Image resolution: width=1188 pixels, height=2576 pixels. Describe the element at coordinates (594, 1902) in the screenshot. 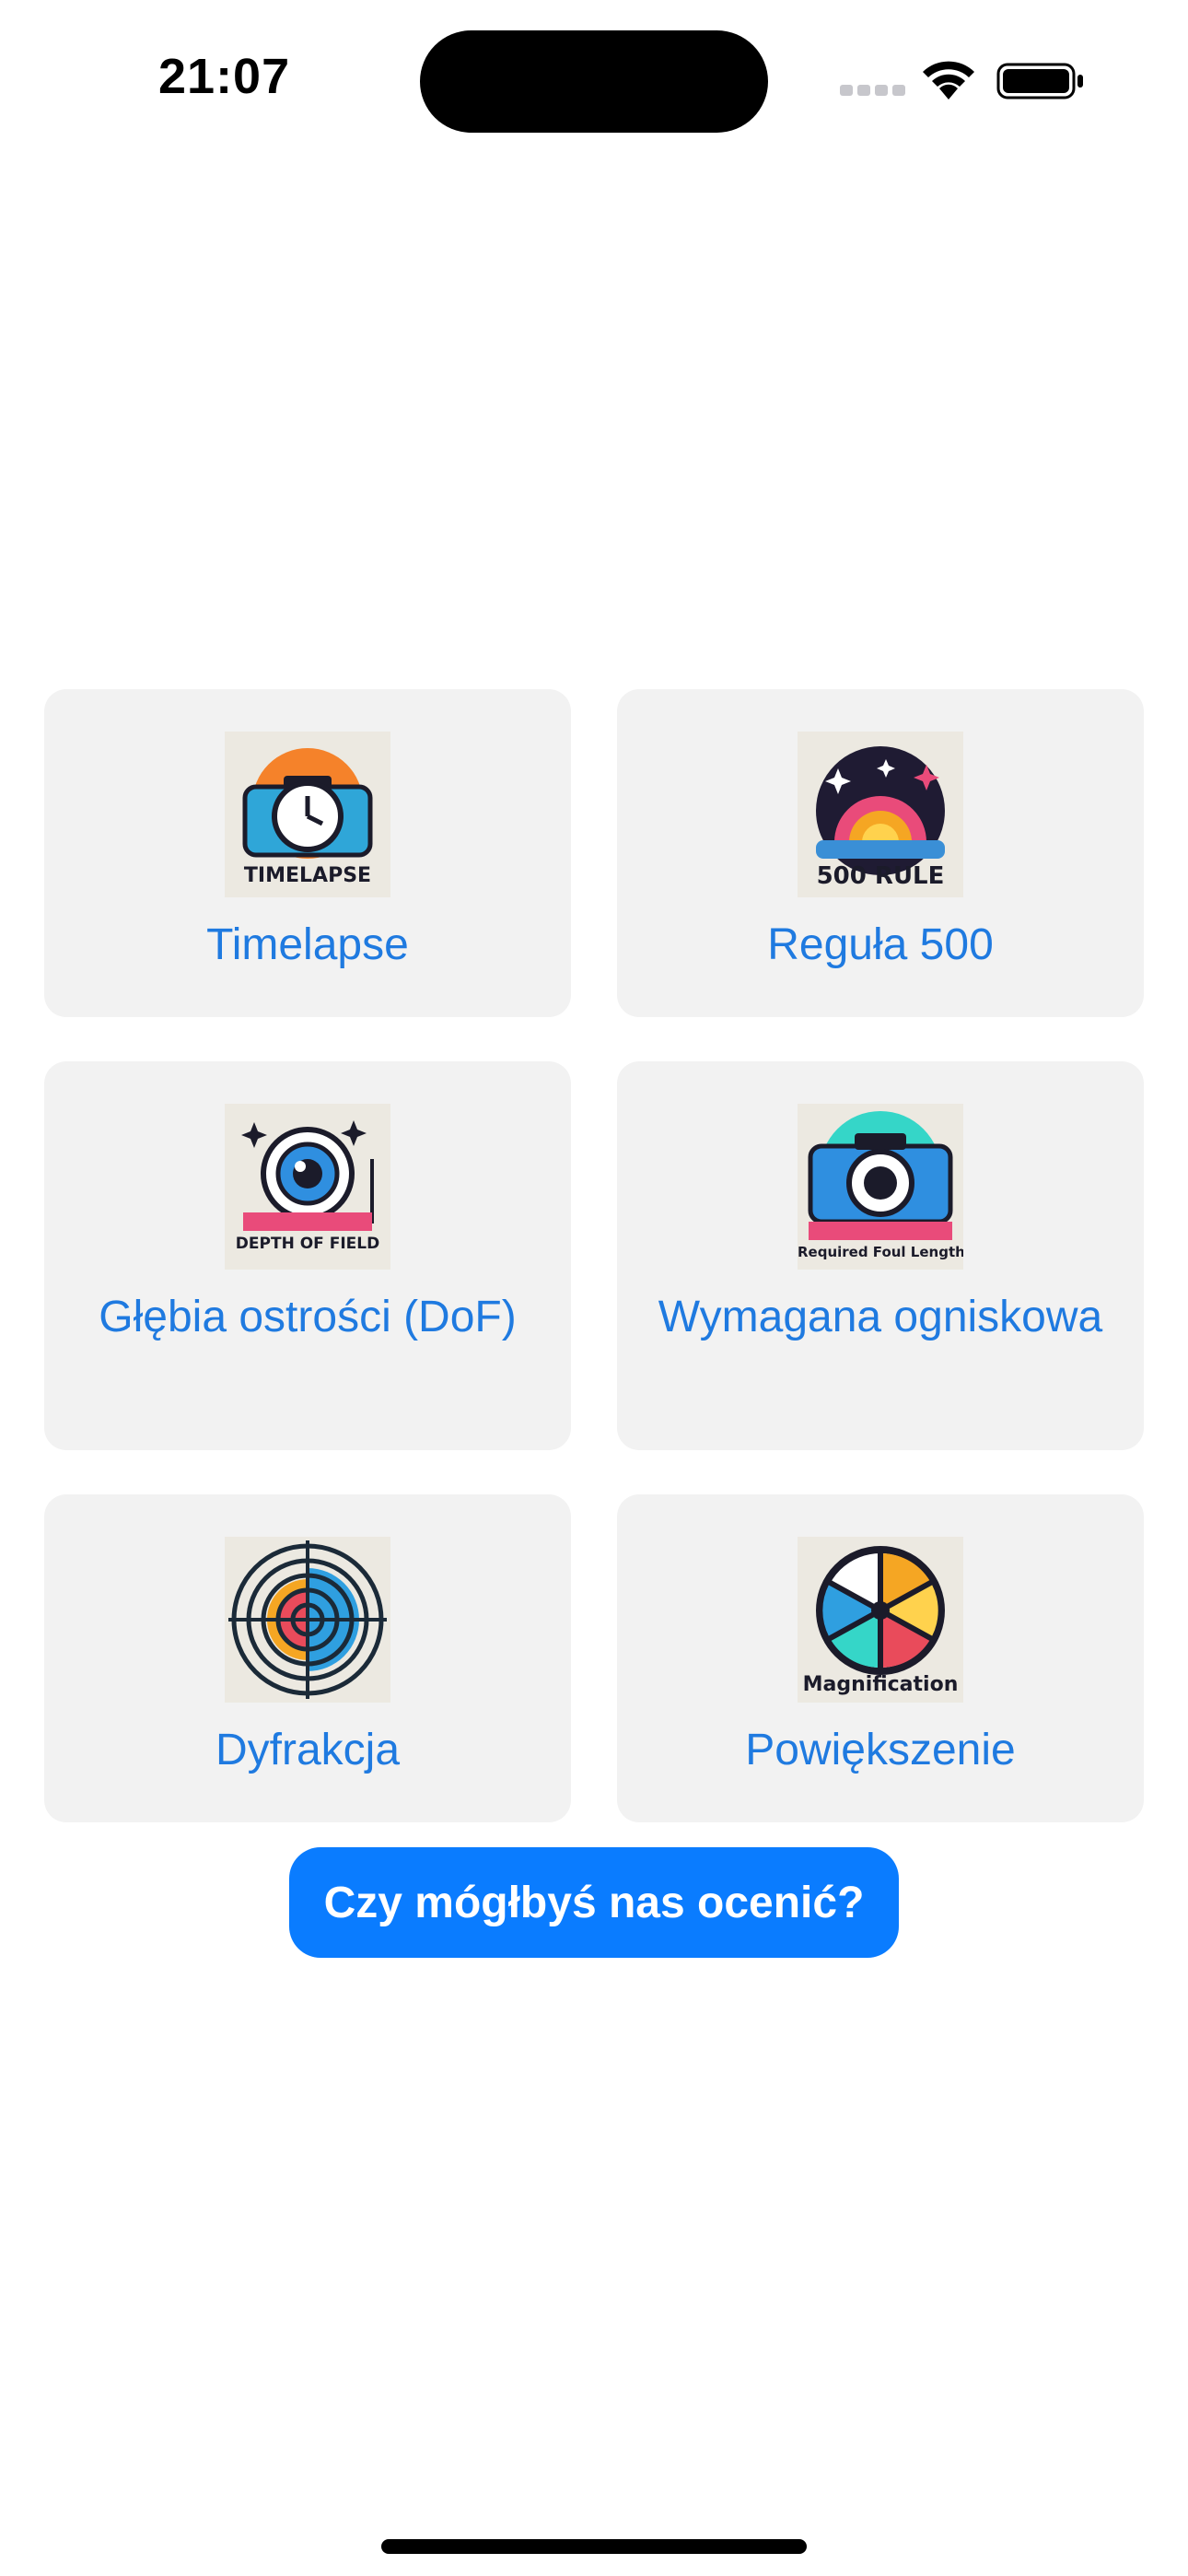

I see `rate-us-button: Czy mógłbyś nas ocenić?` at that location.